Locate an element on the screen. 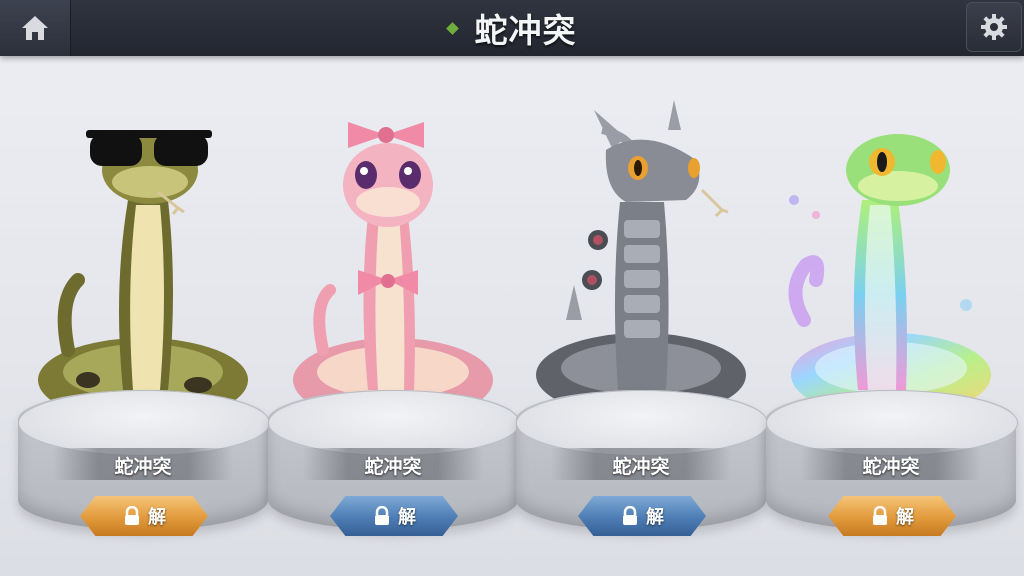  rainbow-snake-image is located at coordinates (889, 275).